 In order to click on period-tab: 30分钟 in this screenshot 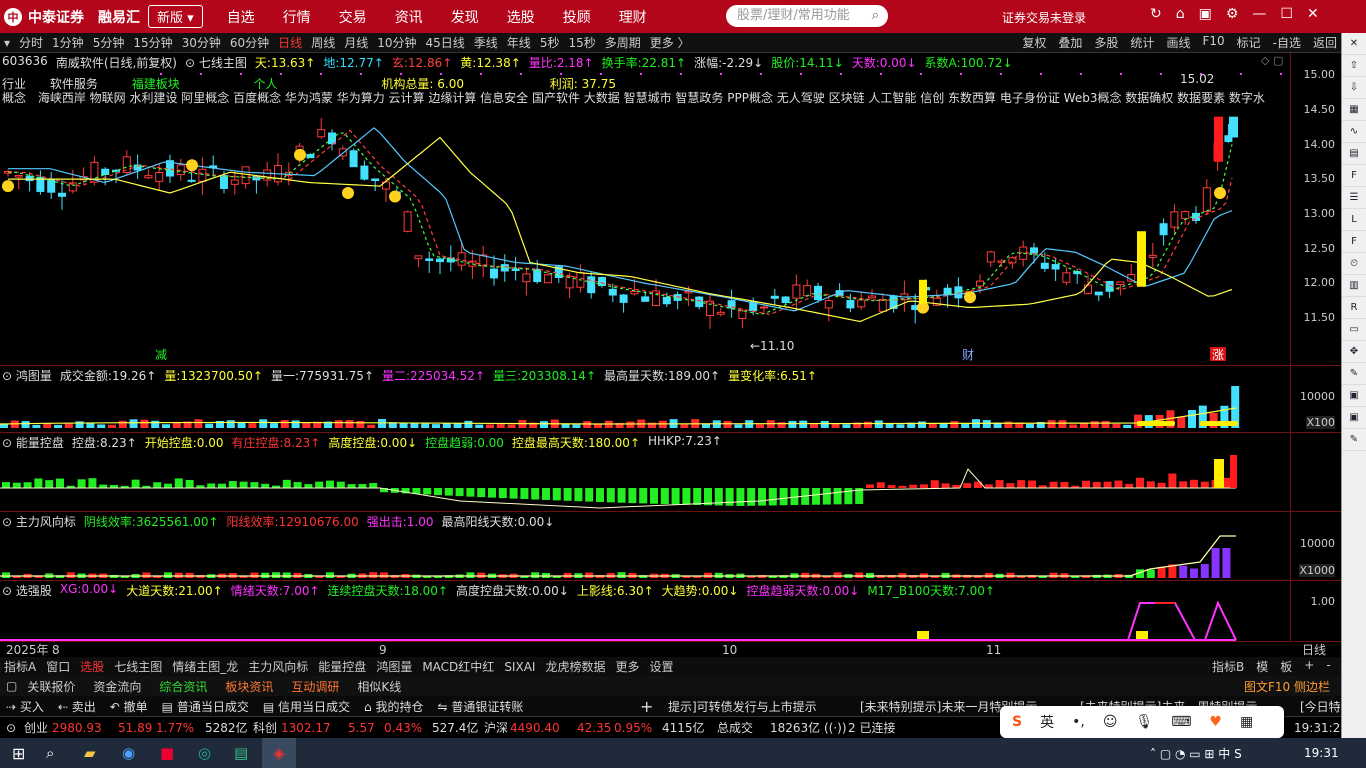, I will do `click(201, 42)`.